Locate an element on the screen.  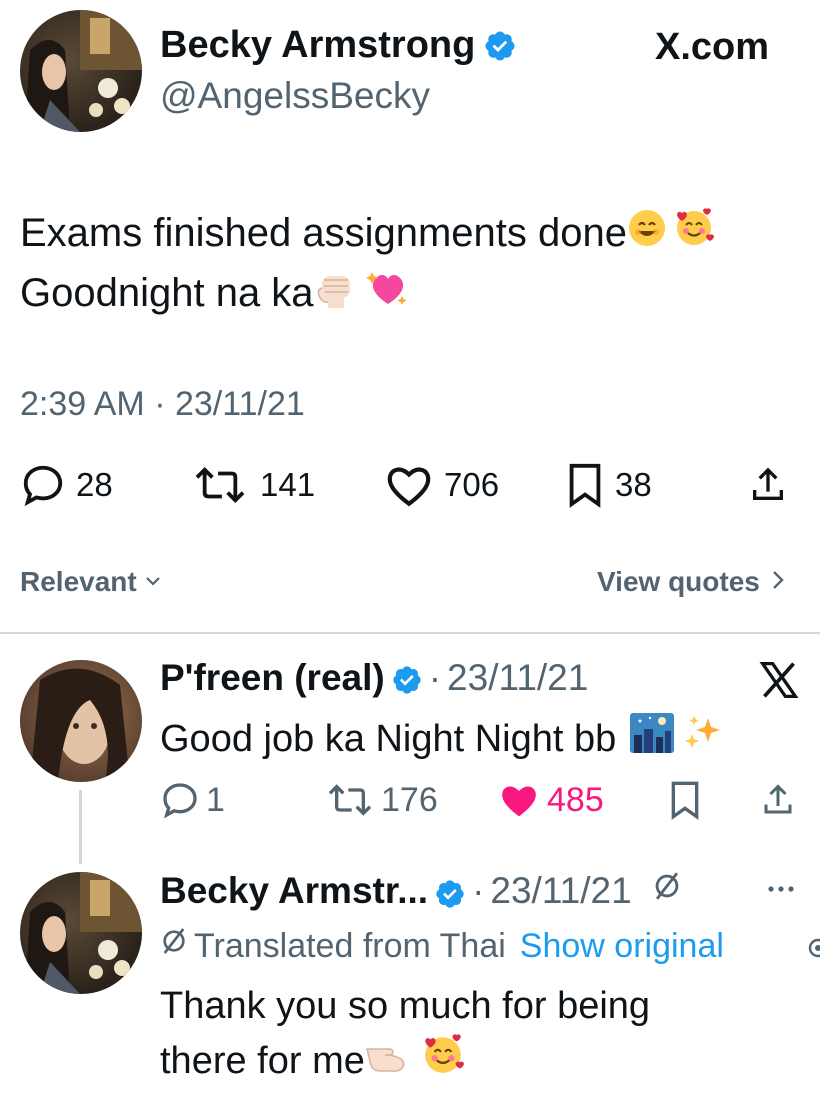
reply1-reply-count: 1 is located at coordinates (215, 799).